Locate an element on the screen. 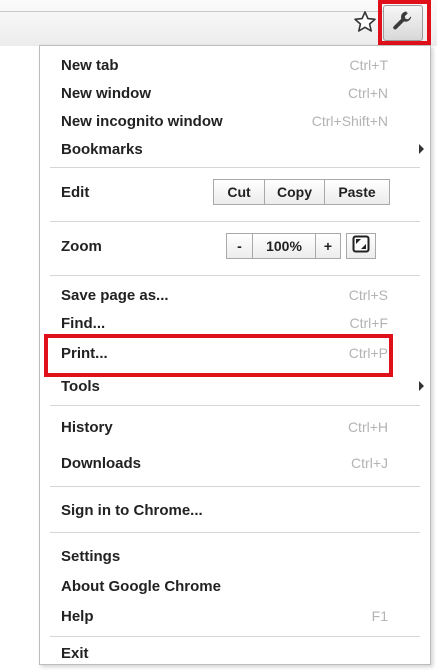 Image resolution: width=437 pixels, height=670 pixels. menu-item-new-tab: New tab Ctrl+T is located at coordinates (235, 65).